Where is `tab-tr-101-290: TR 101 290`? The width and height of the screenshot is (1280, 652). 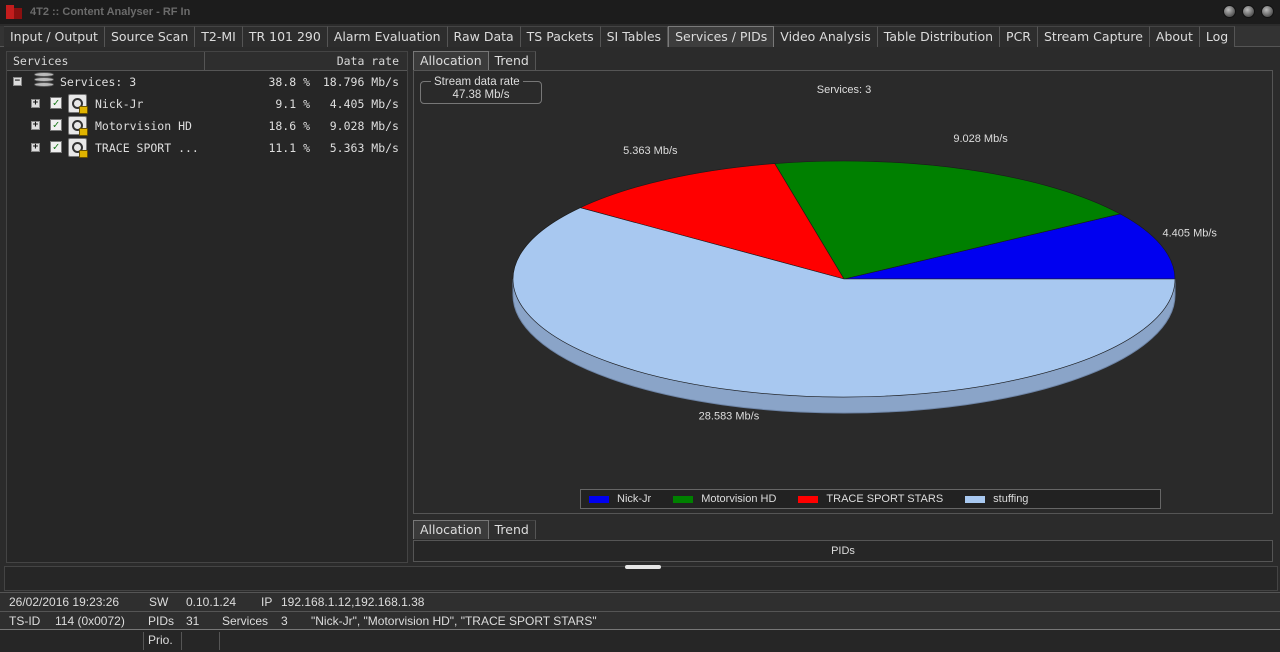 tab-tr-101-290: TR 101 290 is located at coordinates (285, 36).